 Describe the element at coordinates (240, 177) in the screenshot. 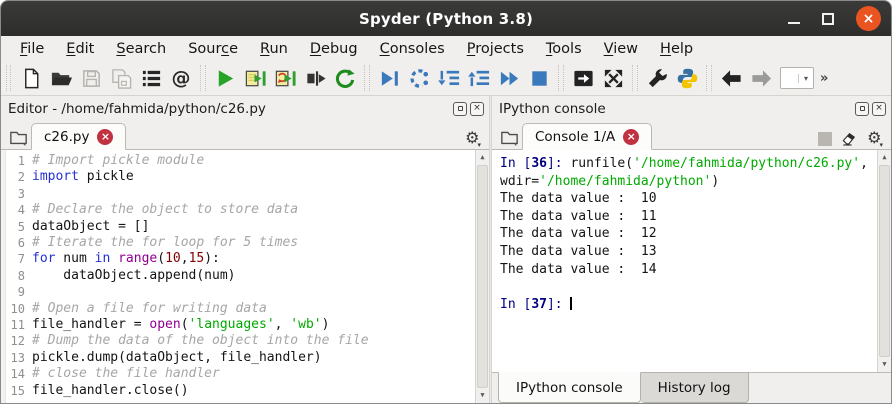

I see `code-line: 2 import pickle` at that location.